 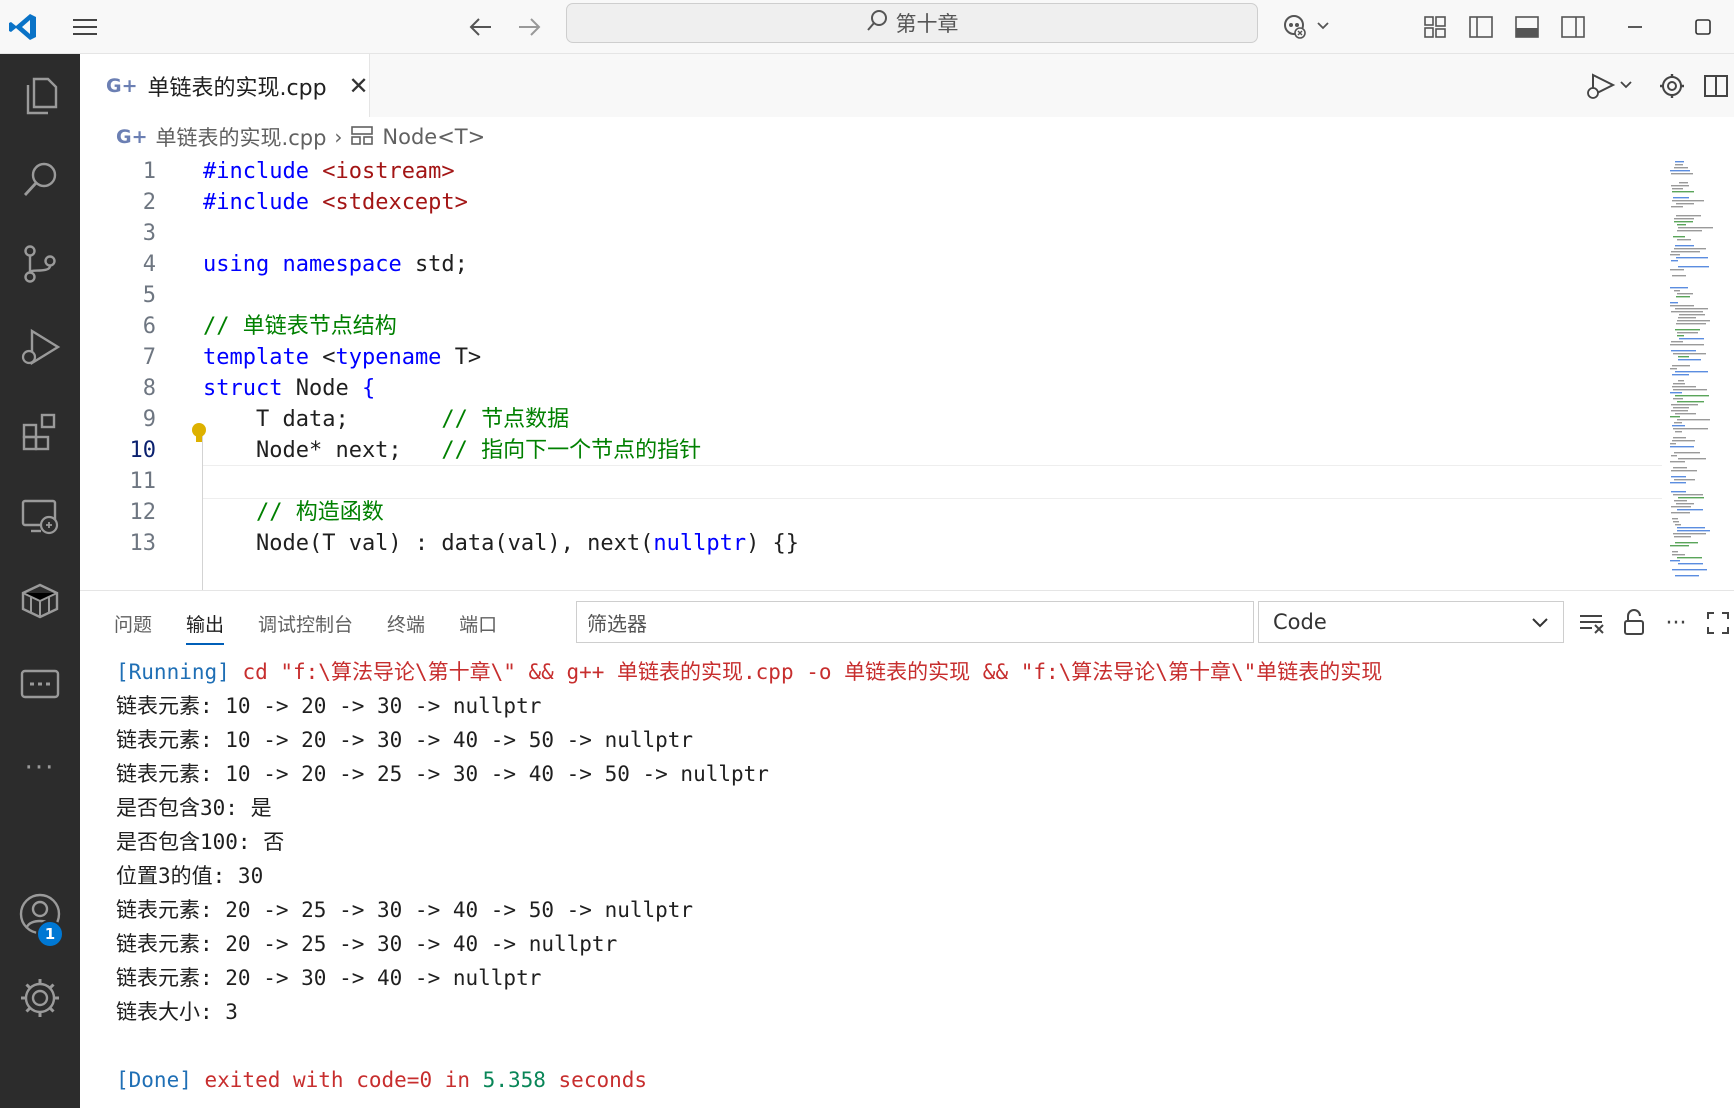 I want to click on menu-icon, so click(x=85, y=27).